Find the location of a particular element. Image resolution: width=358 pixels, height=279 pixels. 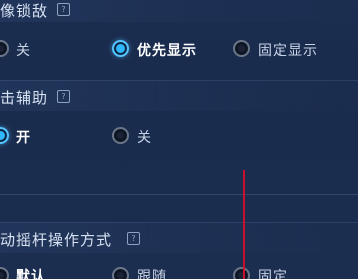

section-divider is located at coordinates (179, 194).